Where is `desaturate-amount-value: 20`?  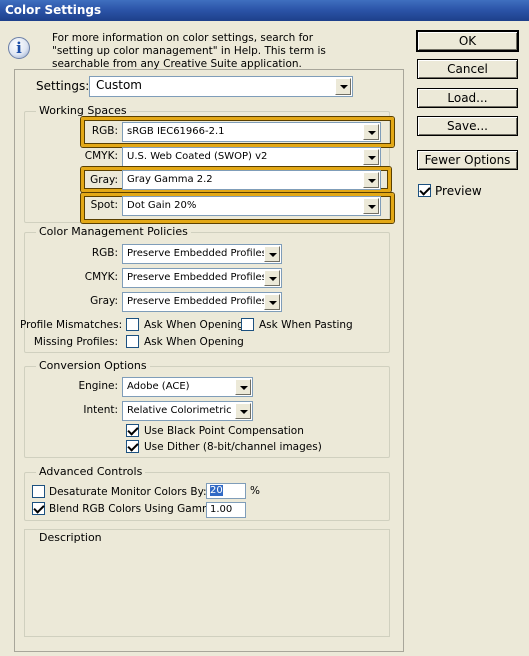 desaturate-amount-value: 20 is located at coordinates (216, 490).